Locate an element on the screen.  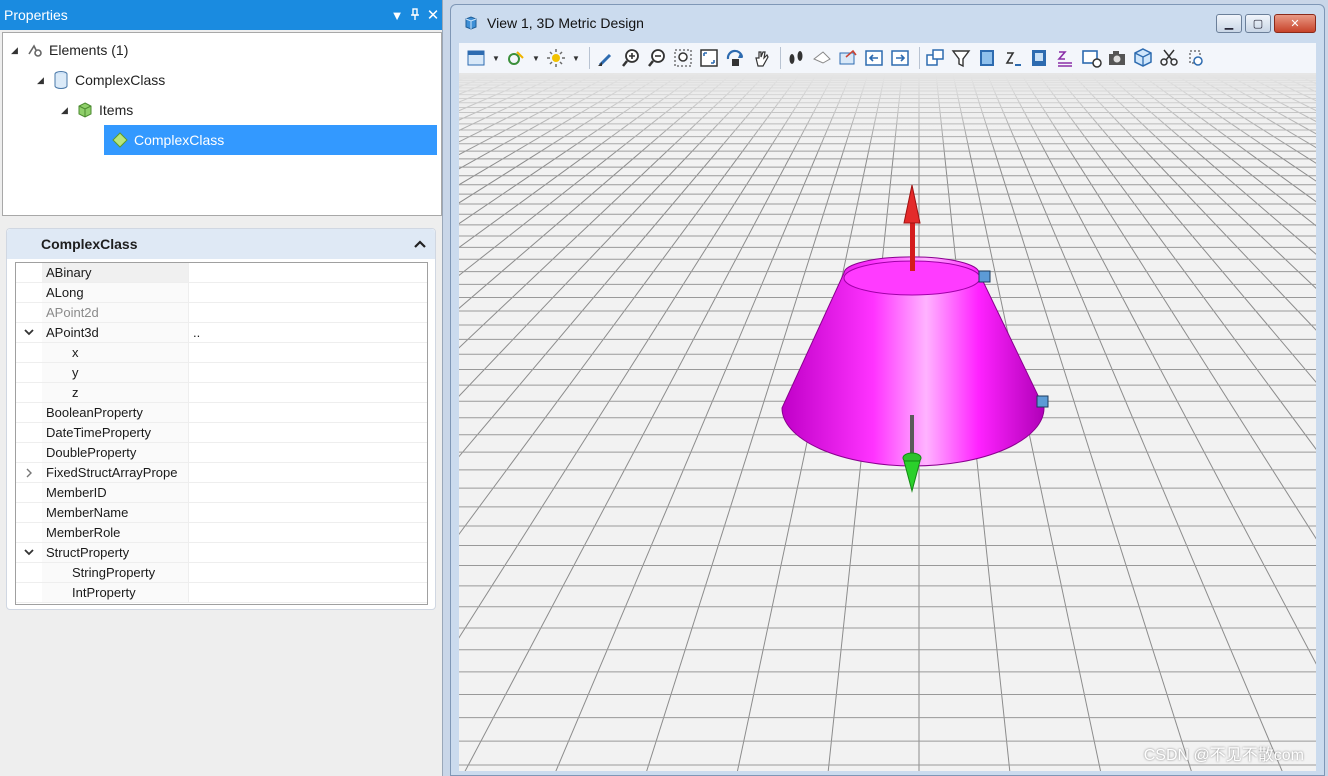
property-group-title: ComplexClass is located at coordinates (89, 244).